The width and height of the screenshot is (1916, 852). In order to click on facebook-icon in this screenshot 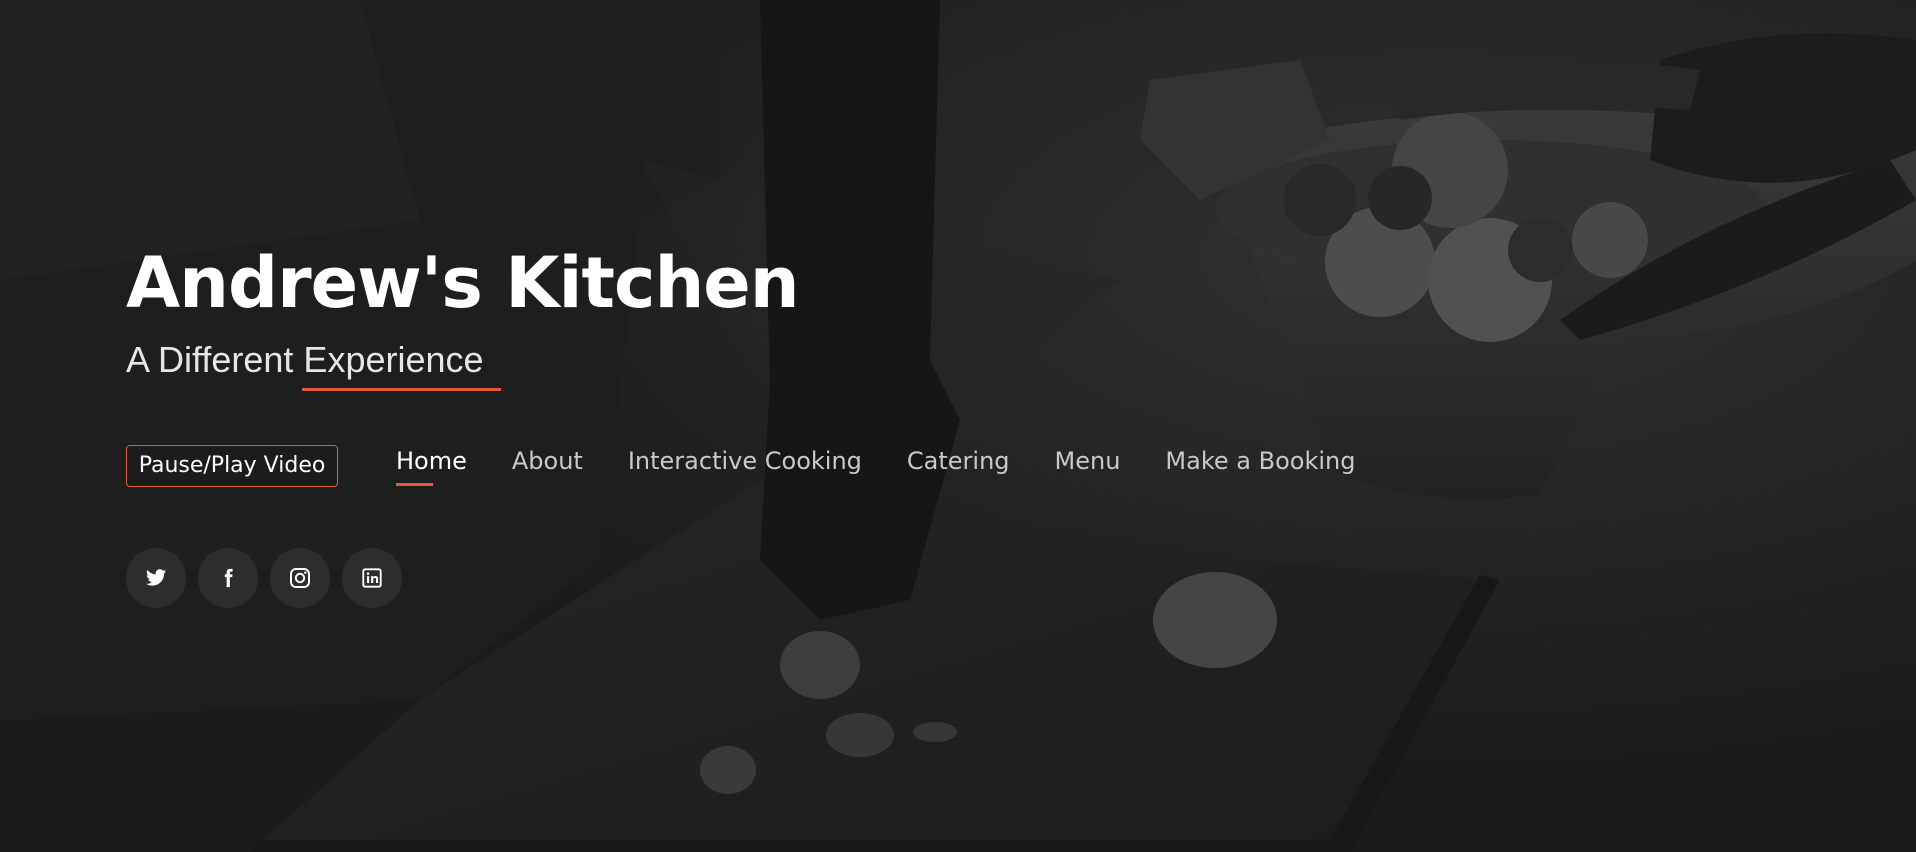, I will do `click(228, 578)`.